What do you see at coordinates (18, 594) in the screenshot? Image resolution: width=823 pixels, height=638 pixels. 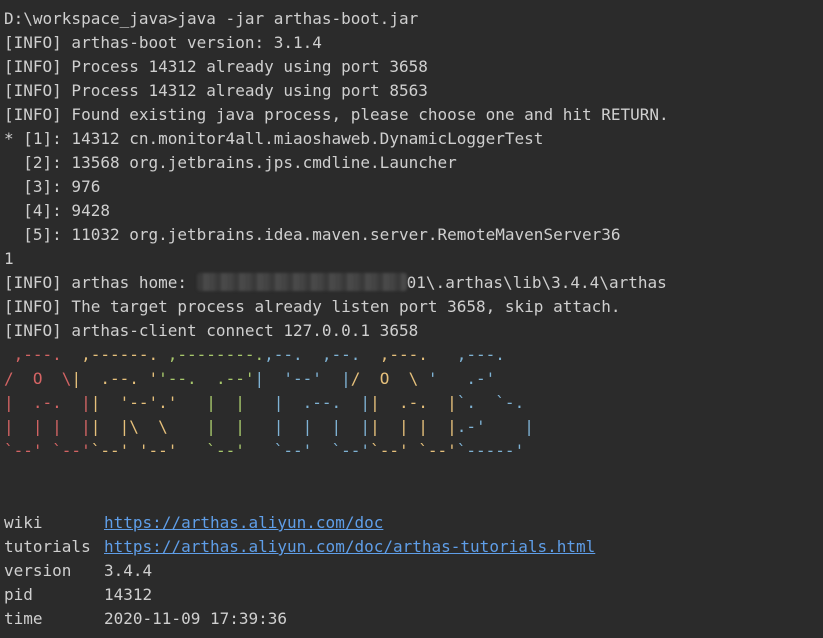 I see `info-key: pid` at bounding box center [18, 594].